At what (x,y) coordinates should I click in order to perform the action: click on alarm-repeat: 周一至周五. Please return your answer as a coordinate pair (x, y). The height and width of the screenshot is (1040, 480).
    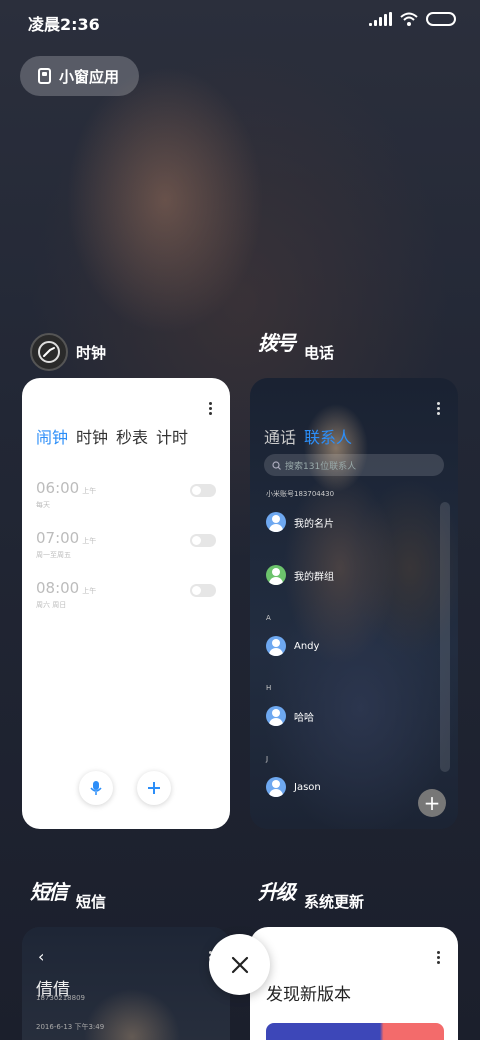
    Looking at the image, I should click on (53, 555).